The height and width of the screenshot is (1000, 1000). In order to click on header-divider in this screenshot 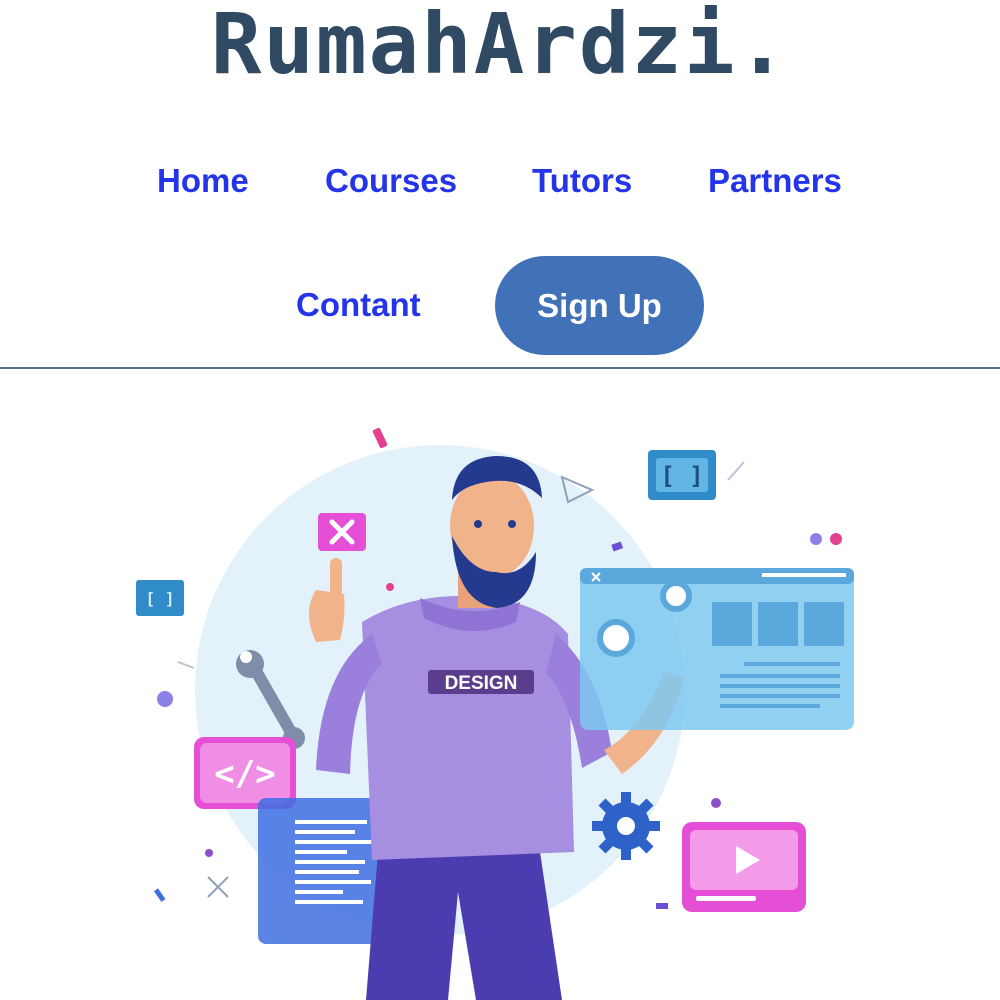, I will do `click(500, 368)`.